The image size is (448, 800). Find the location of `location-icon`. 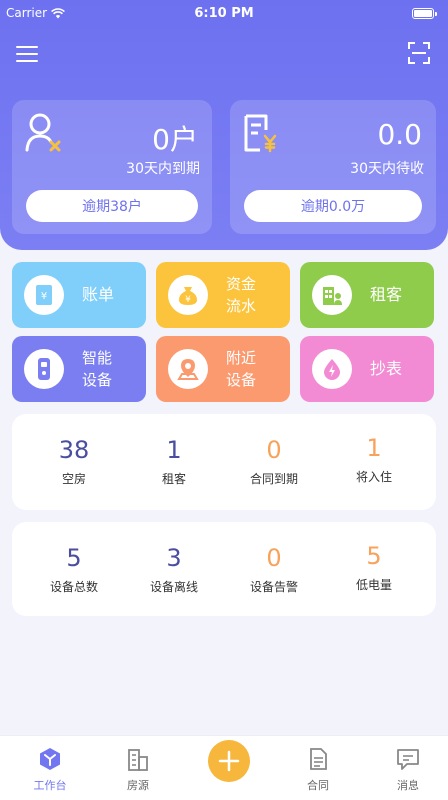

location-icon is located at coordinates (188, 369).